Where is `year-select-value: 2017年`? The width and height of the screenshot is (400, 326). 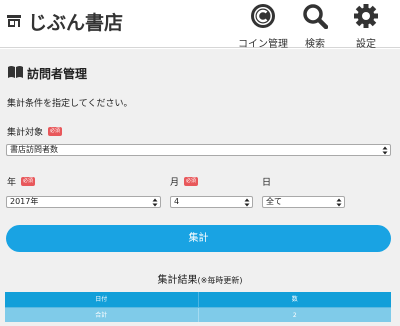
year-select-value: 2017年 is located at coordinates (24, 201).